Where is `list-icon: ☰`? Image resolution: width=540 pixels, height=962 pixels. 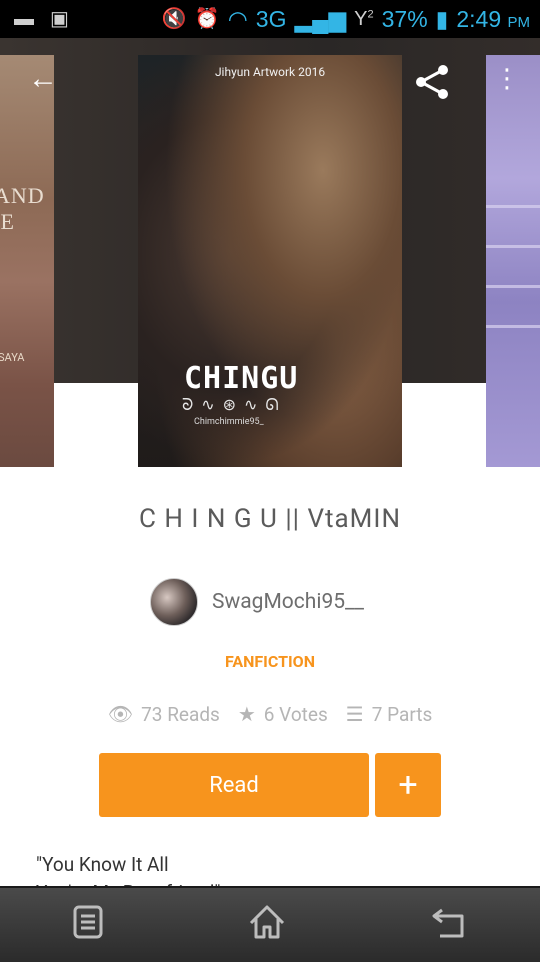 list-icon: ☰ is located at coordinates (354, 714).